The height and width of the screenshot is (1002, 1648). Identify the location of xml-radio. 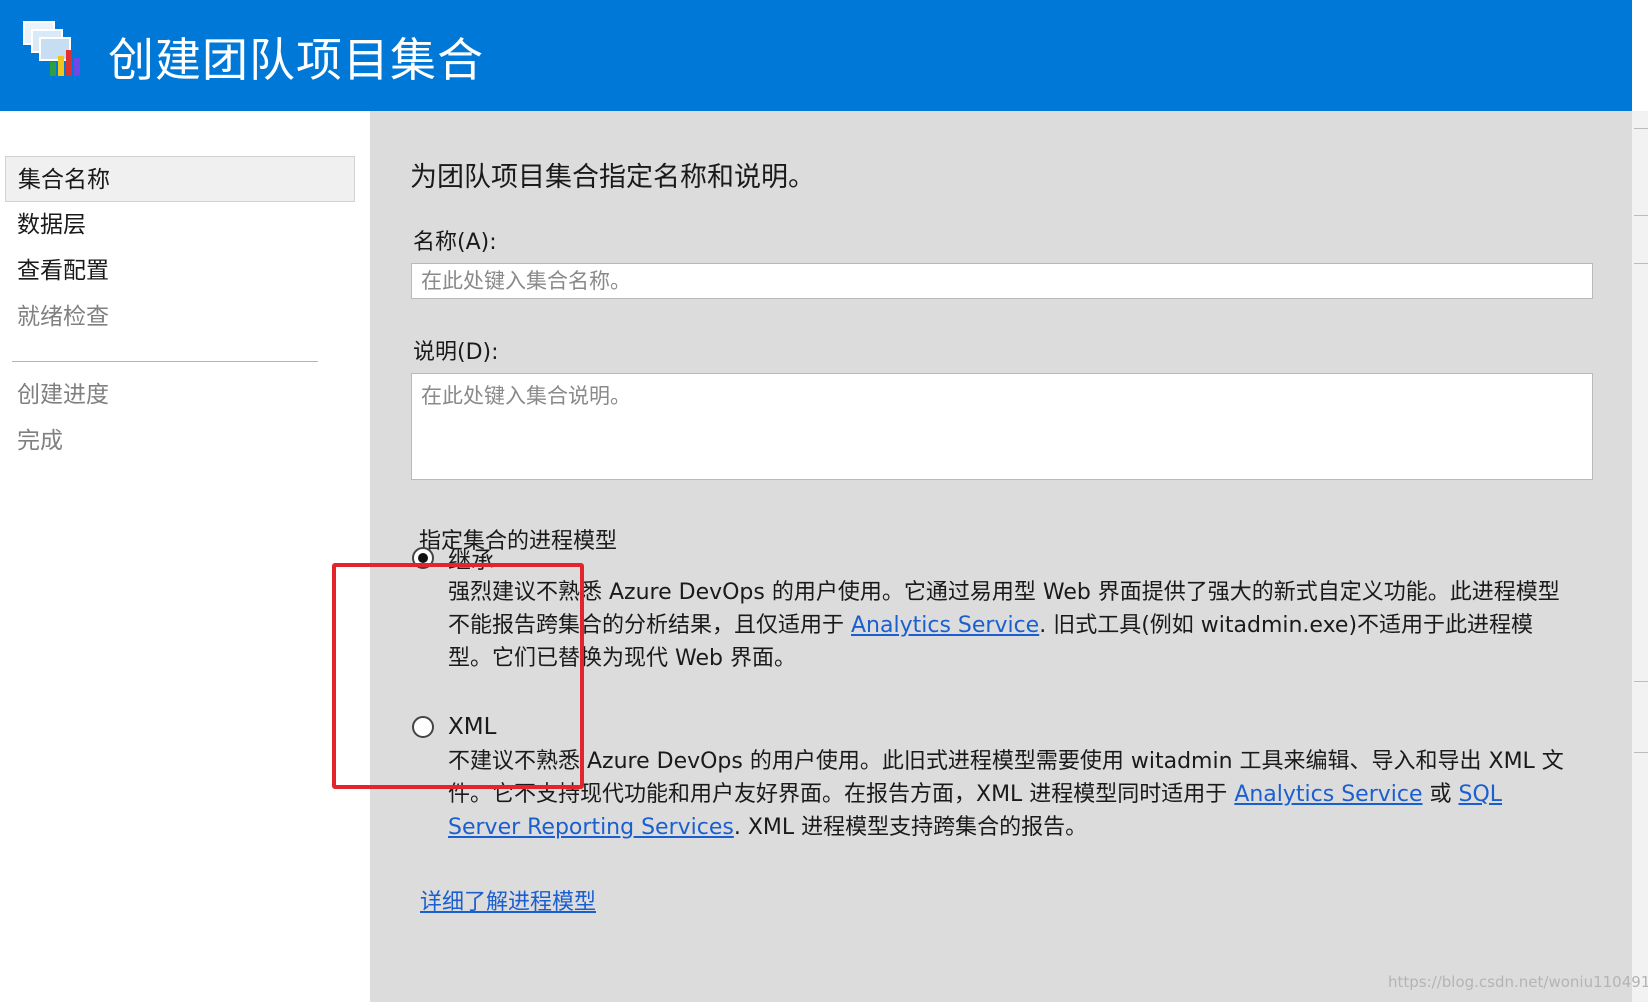
(423, 727).